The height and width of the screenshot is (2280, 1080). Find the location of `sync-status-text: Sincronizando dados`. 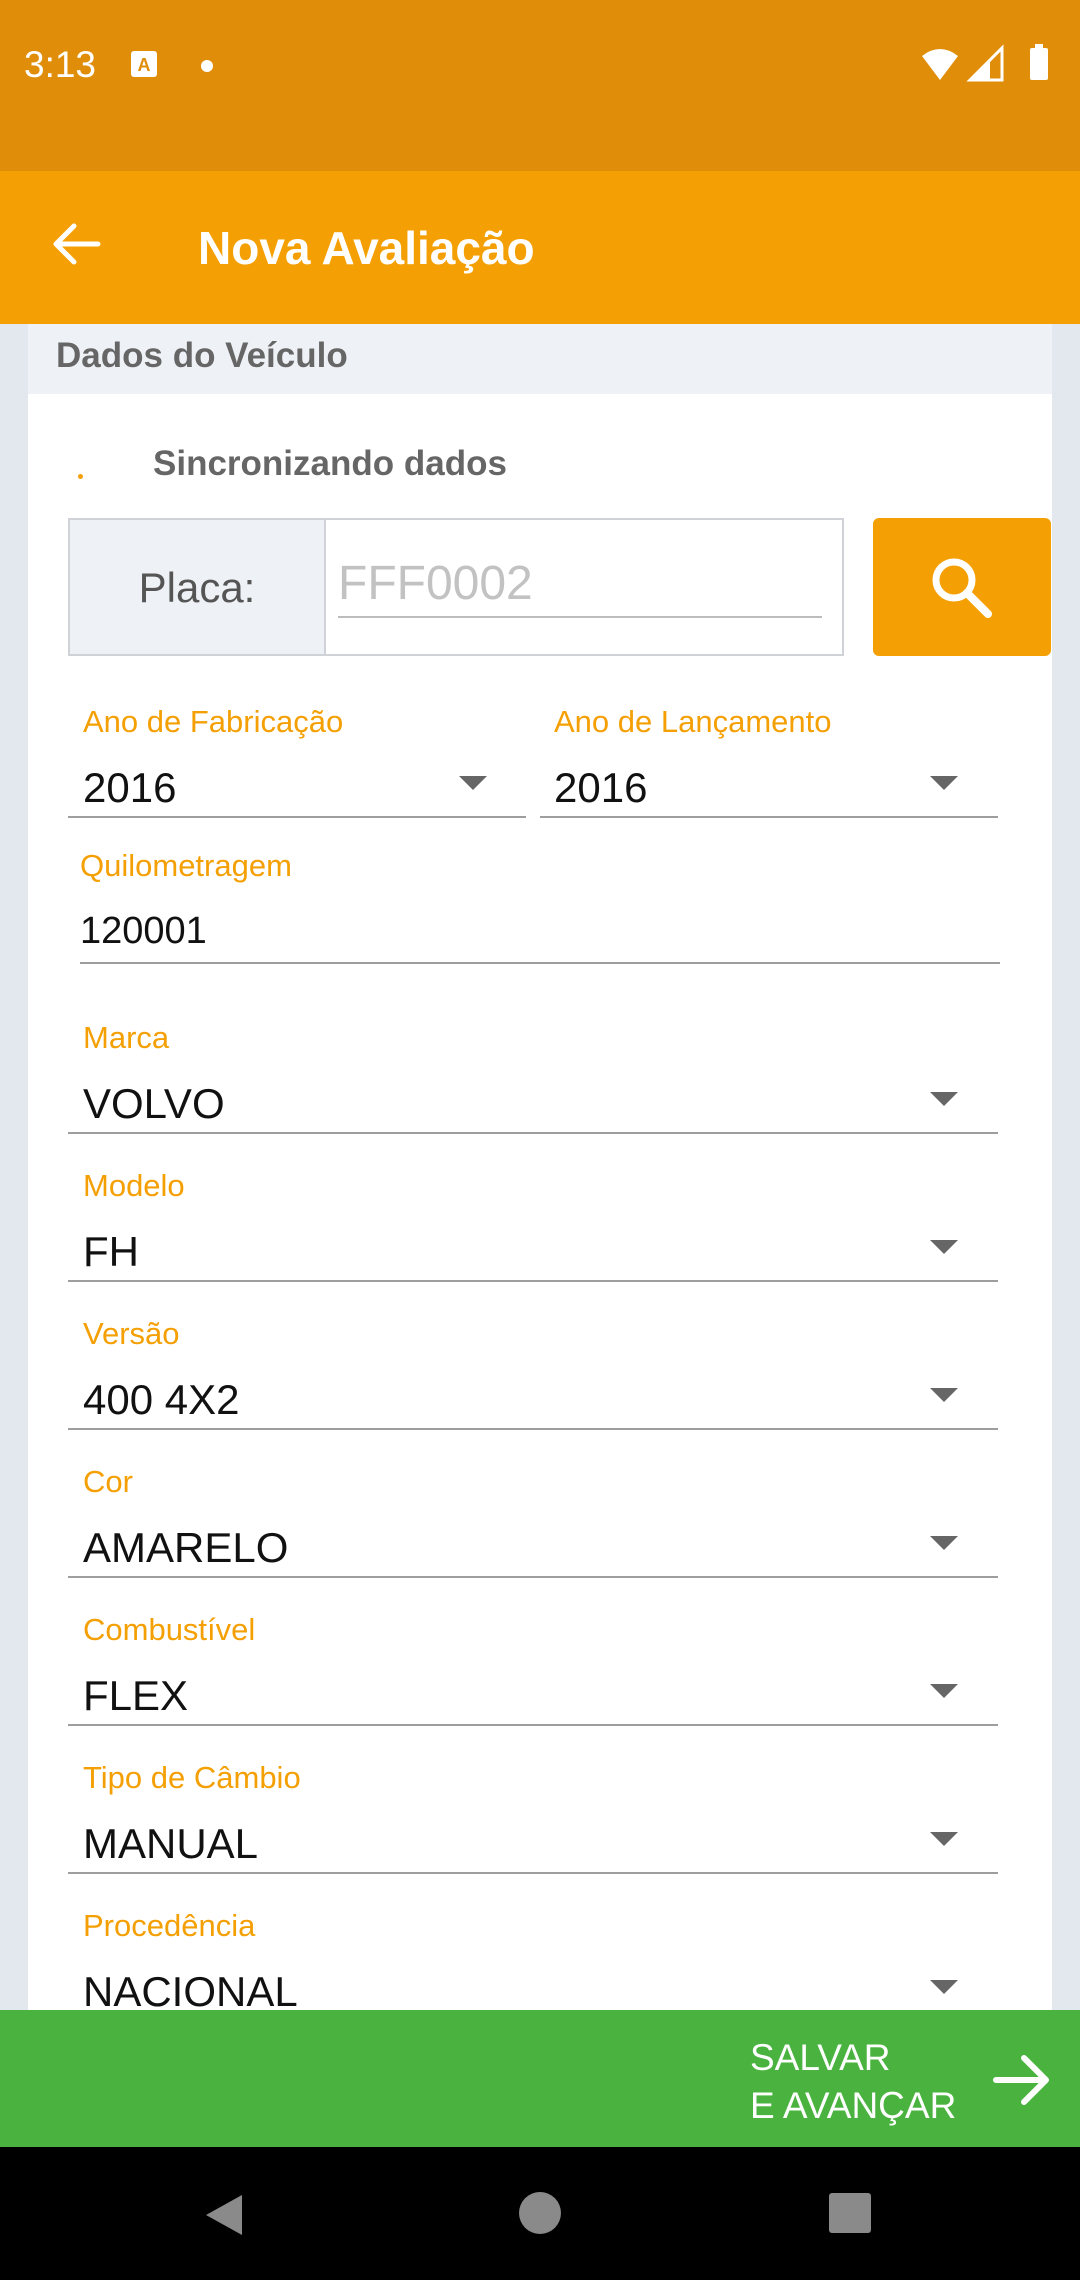

sync-status-text: Sincronizando dados is located at coordinates (330, 463).